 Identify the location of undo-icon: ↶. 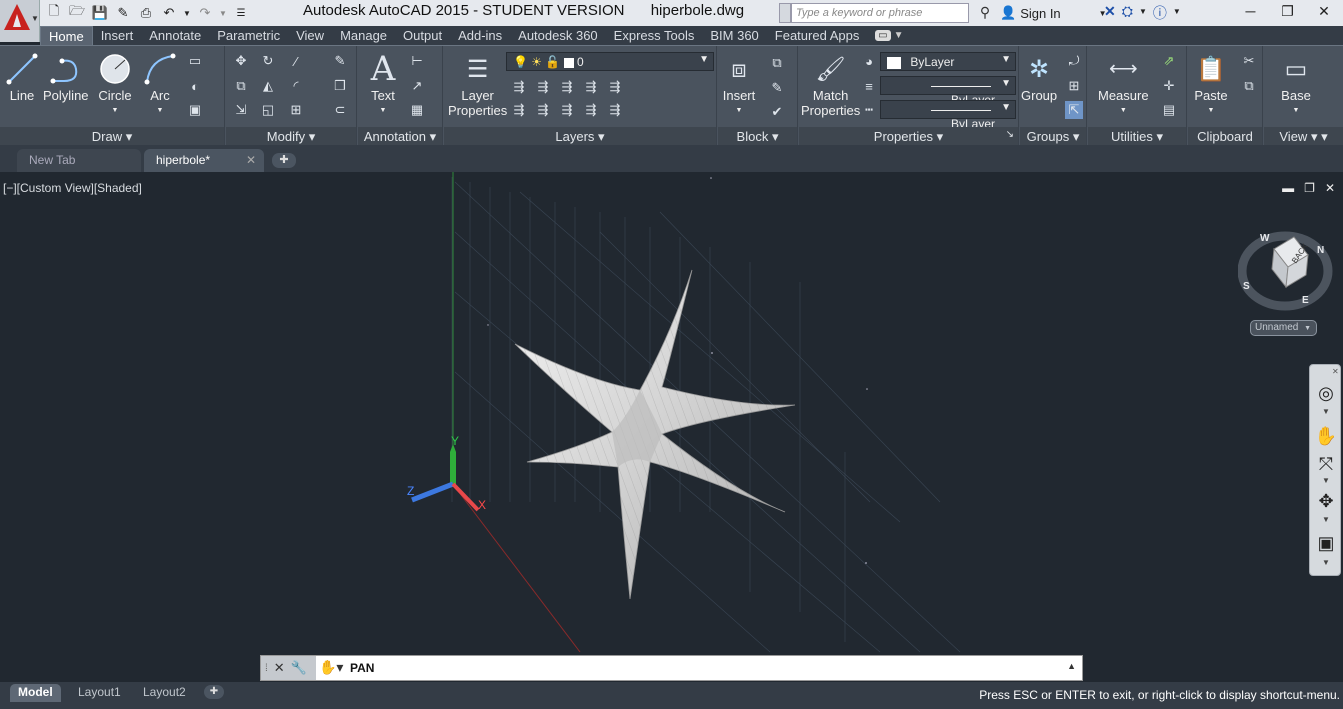
(169, 13).